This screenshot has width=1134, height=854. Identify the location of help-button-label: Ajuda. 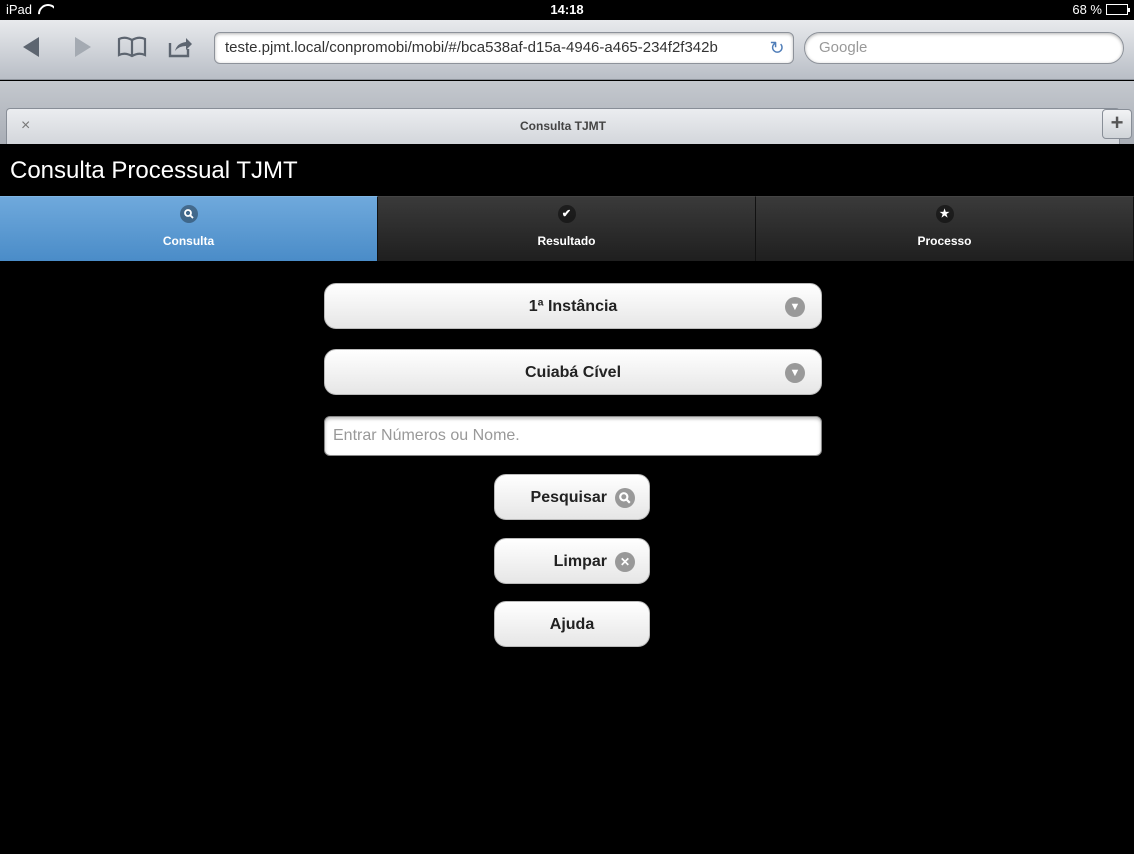
(572, 624).